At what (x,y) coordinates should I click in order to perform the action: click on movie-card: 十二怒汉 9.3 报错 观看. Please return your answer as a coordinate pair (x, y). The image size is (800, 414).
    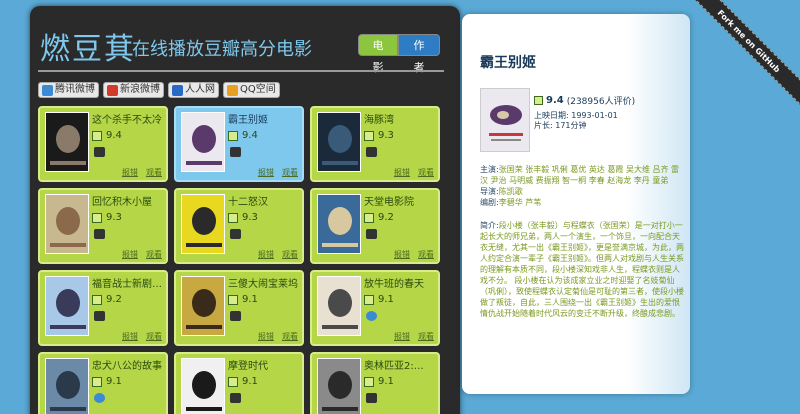
    Looking at the image, I should click on (239, 226).